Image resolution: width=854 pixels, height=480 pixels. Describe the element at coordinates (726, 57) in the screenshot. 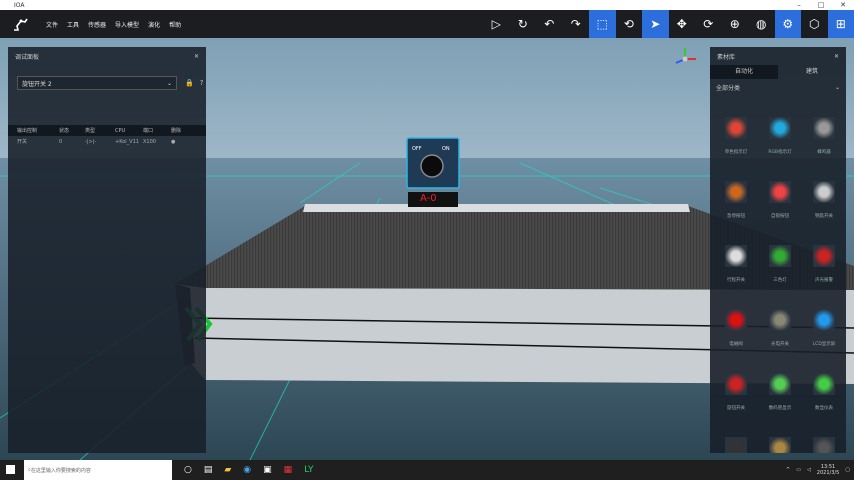

I see `asset-library-title: 素材库` at that location.